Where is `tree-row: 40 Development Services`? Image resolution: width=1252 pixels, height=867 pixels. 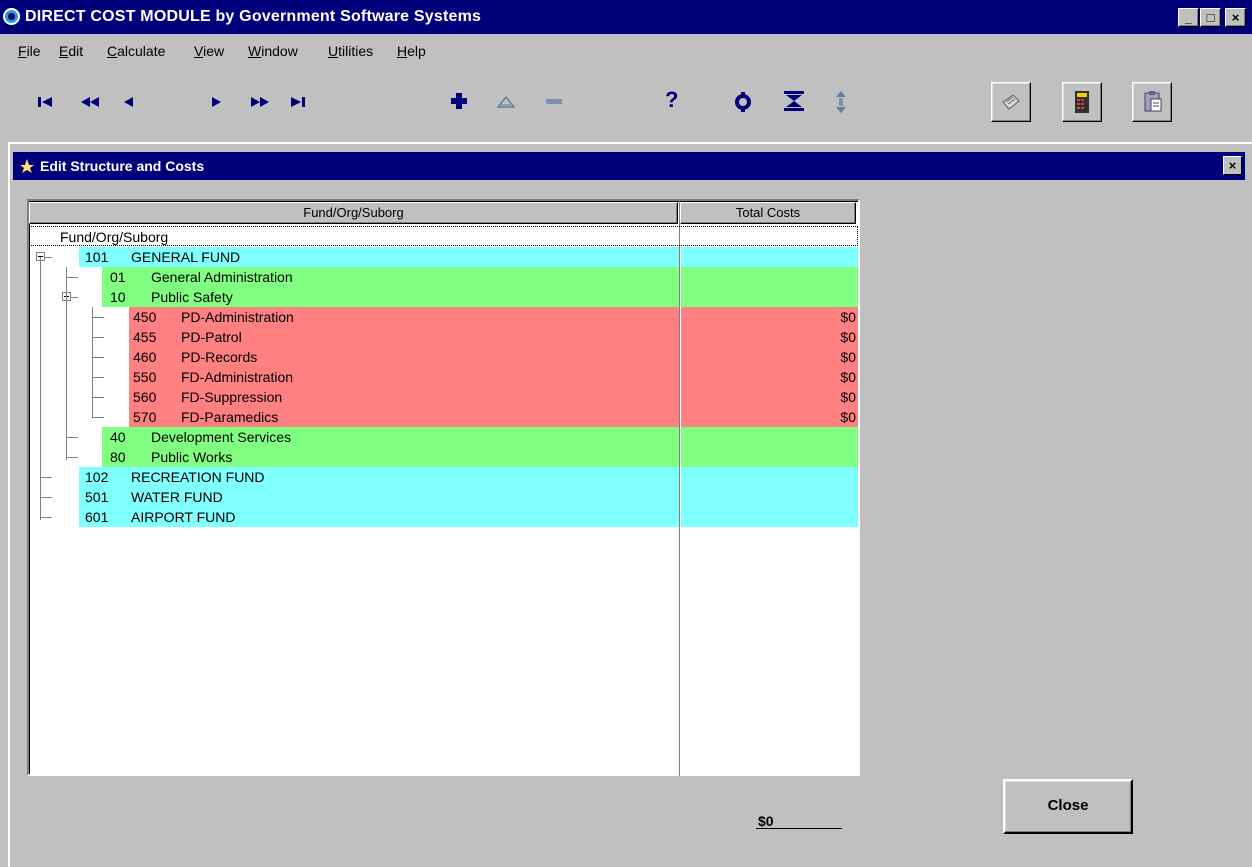
tree-row: 40 Development Services is located at coordinates (390, 437).